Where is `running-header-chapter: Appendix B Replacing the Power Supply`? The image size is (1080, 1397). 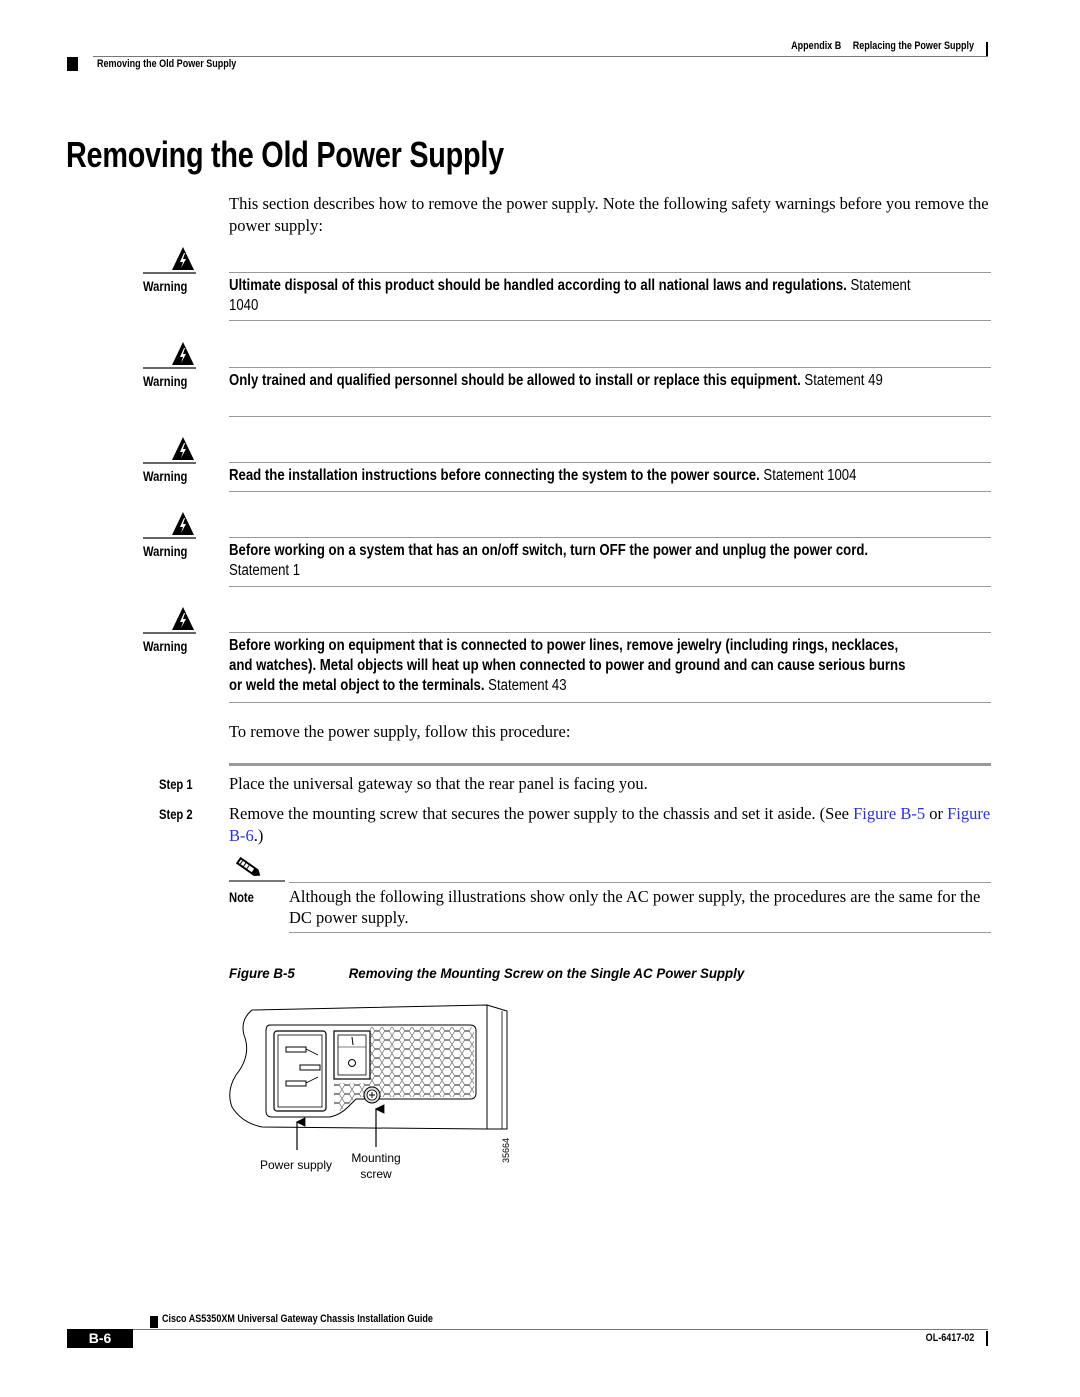 running-header-chapter: Appendix B Replacing the Power Supply is located at coordinates (877, 46).